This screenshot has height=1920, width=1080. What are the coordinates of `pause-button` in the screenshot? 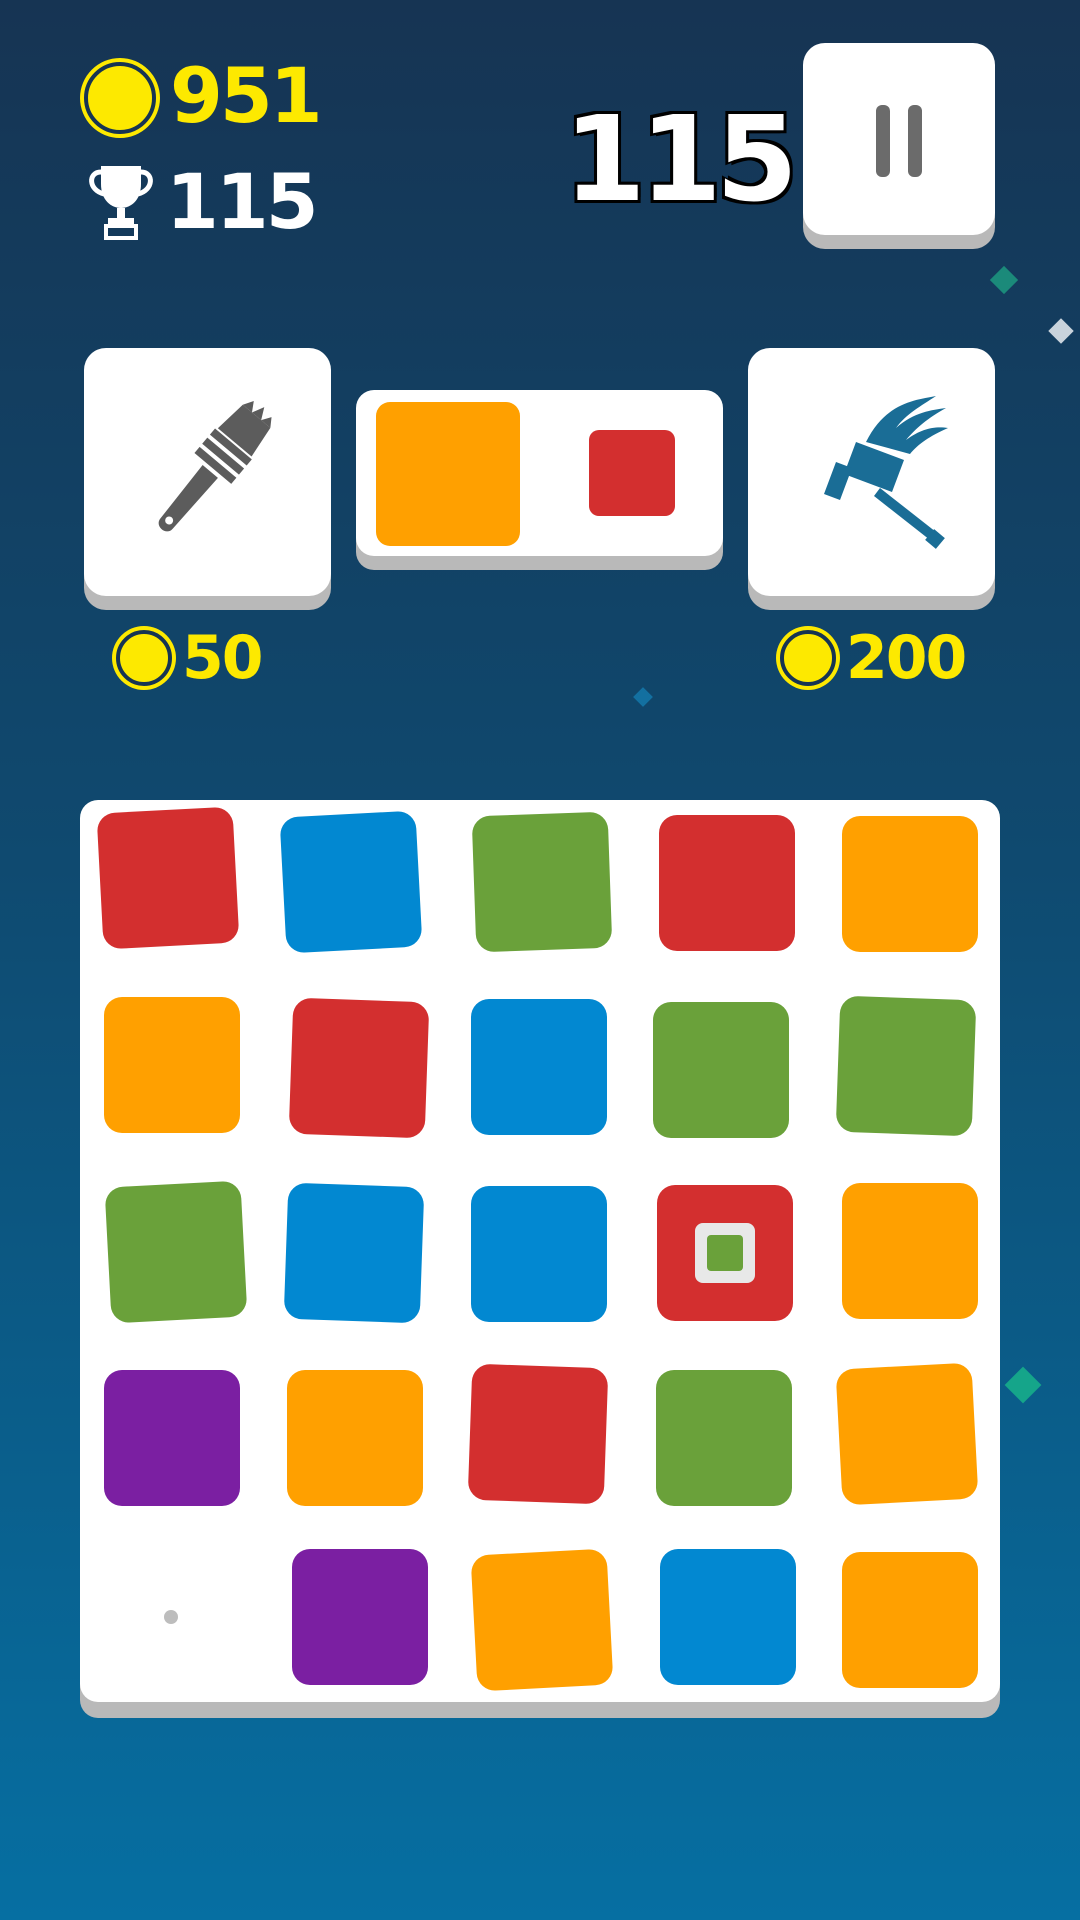 It's located at (899, 139).